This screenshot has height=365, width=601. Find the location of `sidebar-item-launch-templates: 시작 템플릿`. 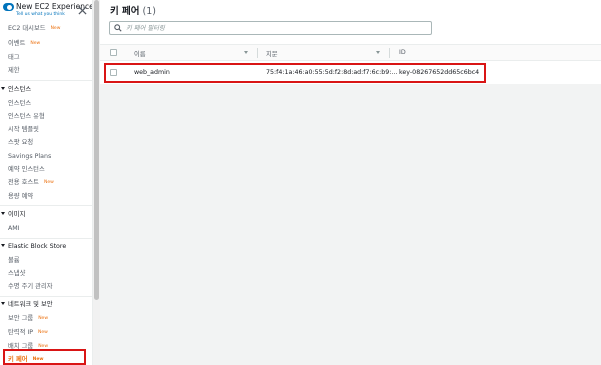

sidebar-item-launch-templates: 시작 템플릿 is located at coordinates (23, 129).